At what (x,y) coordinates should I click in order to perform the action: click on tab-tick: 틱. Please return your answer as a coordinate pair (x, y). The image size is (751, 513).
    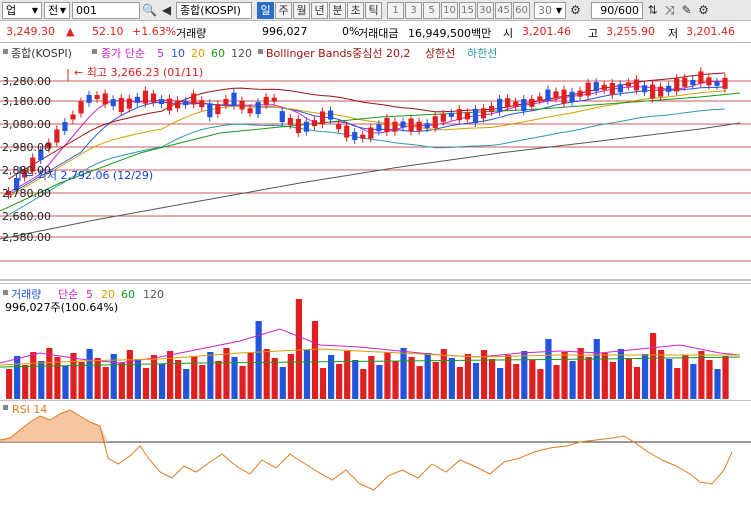
    Looking at the image, I should click on (373, 10).